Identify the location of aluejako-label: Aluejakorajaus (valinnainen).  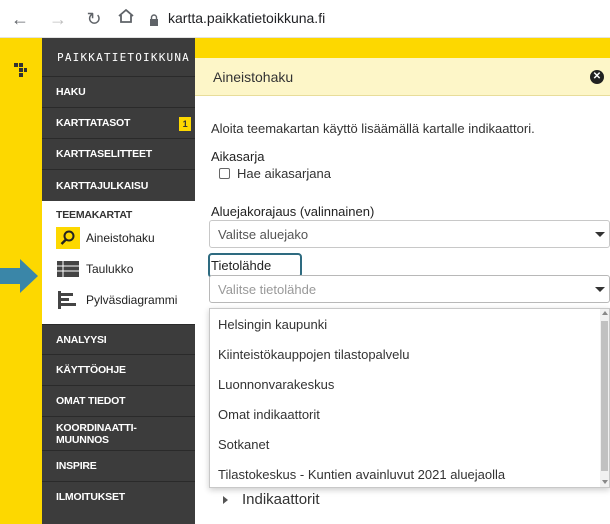
(293, 211).